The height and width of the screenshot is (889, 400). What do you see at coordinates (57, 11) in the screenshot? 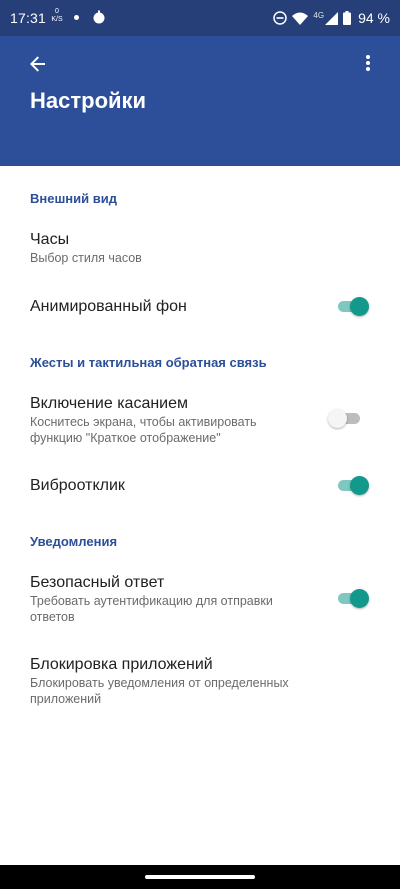
I see `net-speed-value: 0` at bounding box center [57, 11].